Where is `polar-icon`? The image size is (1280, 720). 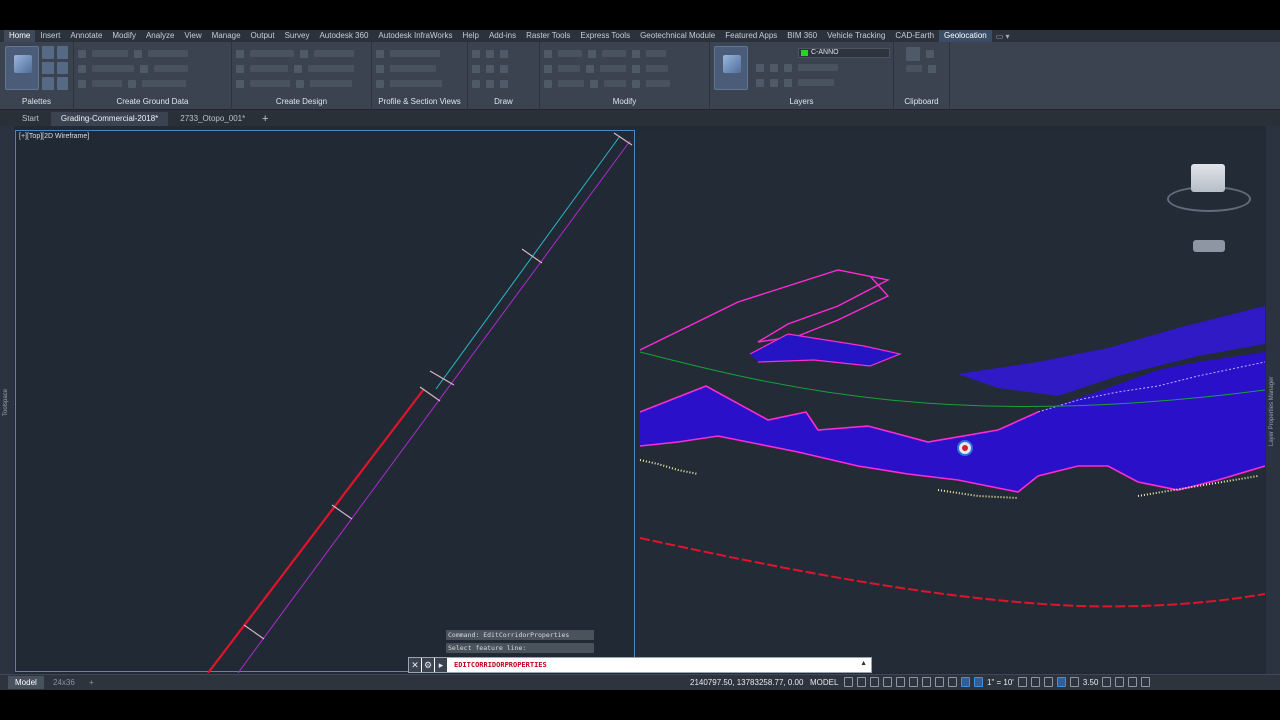 polar-icon is located at coordinates (887, 682).